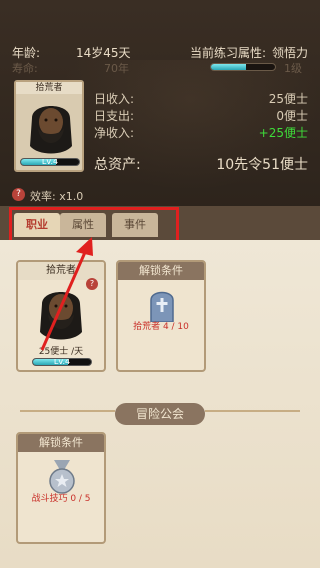  I want to click on unlock-requirement: 战斗技巧 0 / 5, so click(61, 499).